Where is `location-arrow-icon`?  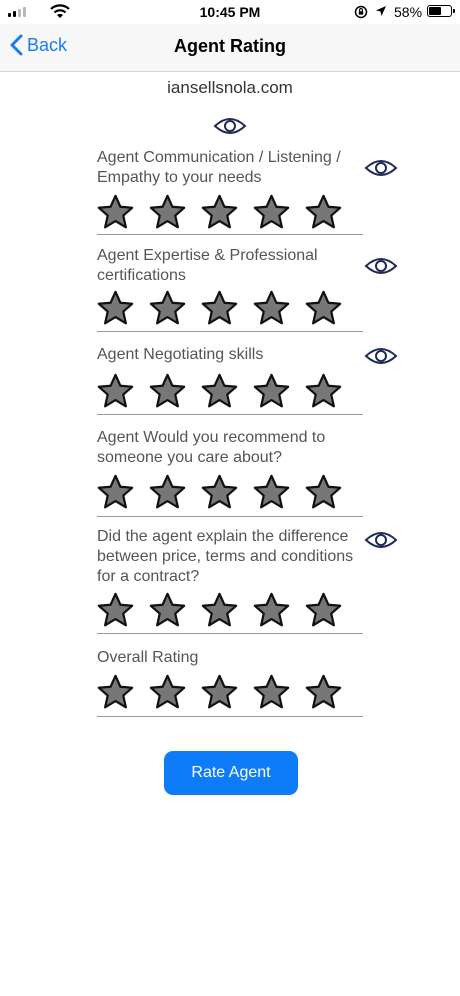
location-arrow-icon is located at coordinates (381, 11).